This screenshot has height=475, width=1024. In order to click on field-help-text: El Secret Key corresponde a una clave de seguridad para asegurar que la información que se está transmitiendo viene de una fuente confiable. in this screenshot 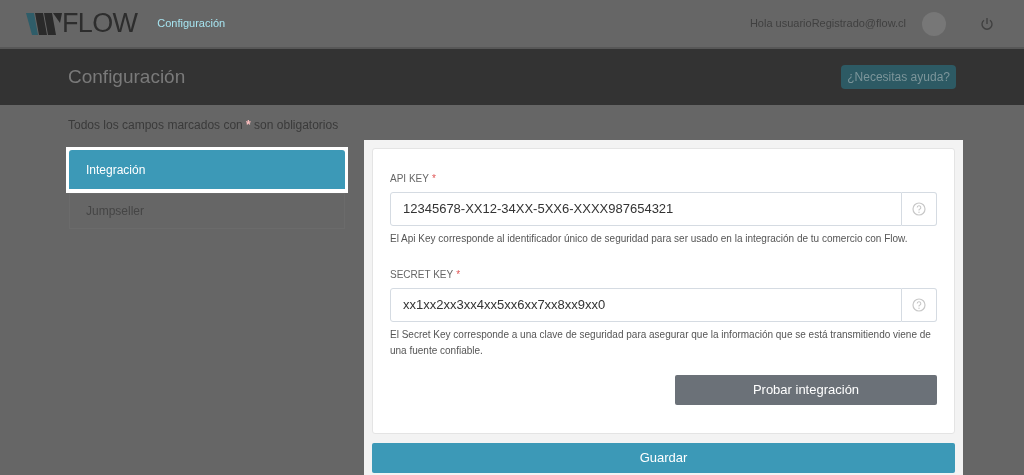, I will do `click(661, 343)`.